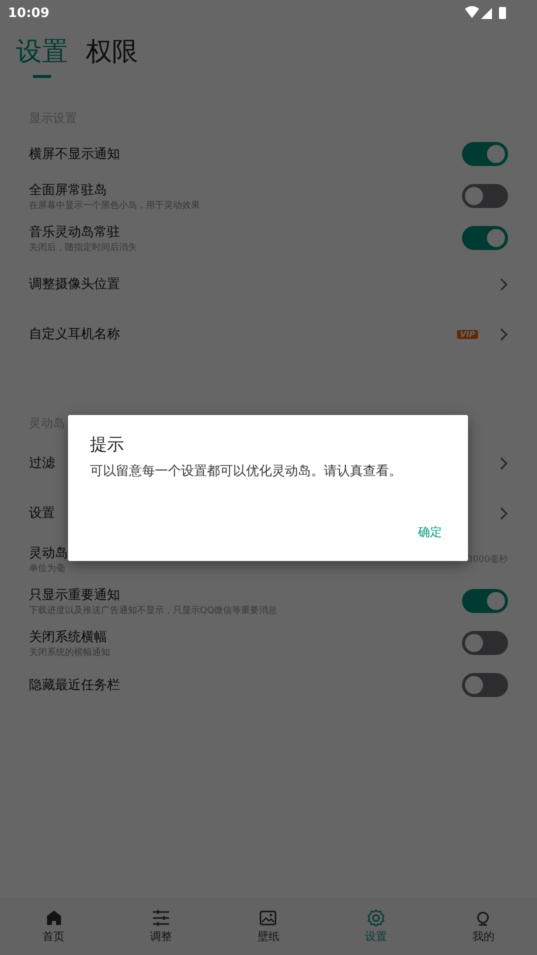 The image size is (537, 955). I want to click on nav-item: 设置, so click(376, 926).